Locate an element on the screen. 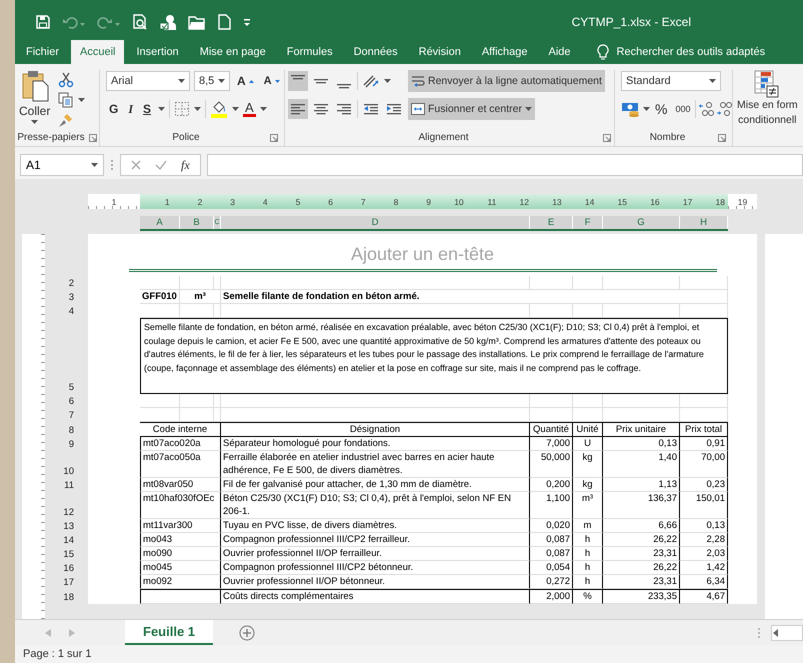 This screenshot has height=663, width=803. ribbon-tab: Mise en page is located at coordinates (232, 52).